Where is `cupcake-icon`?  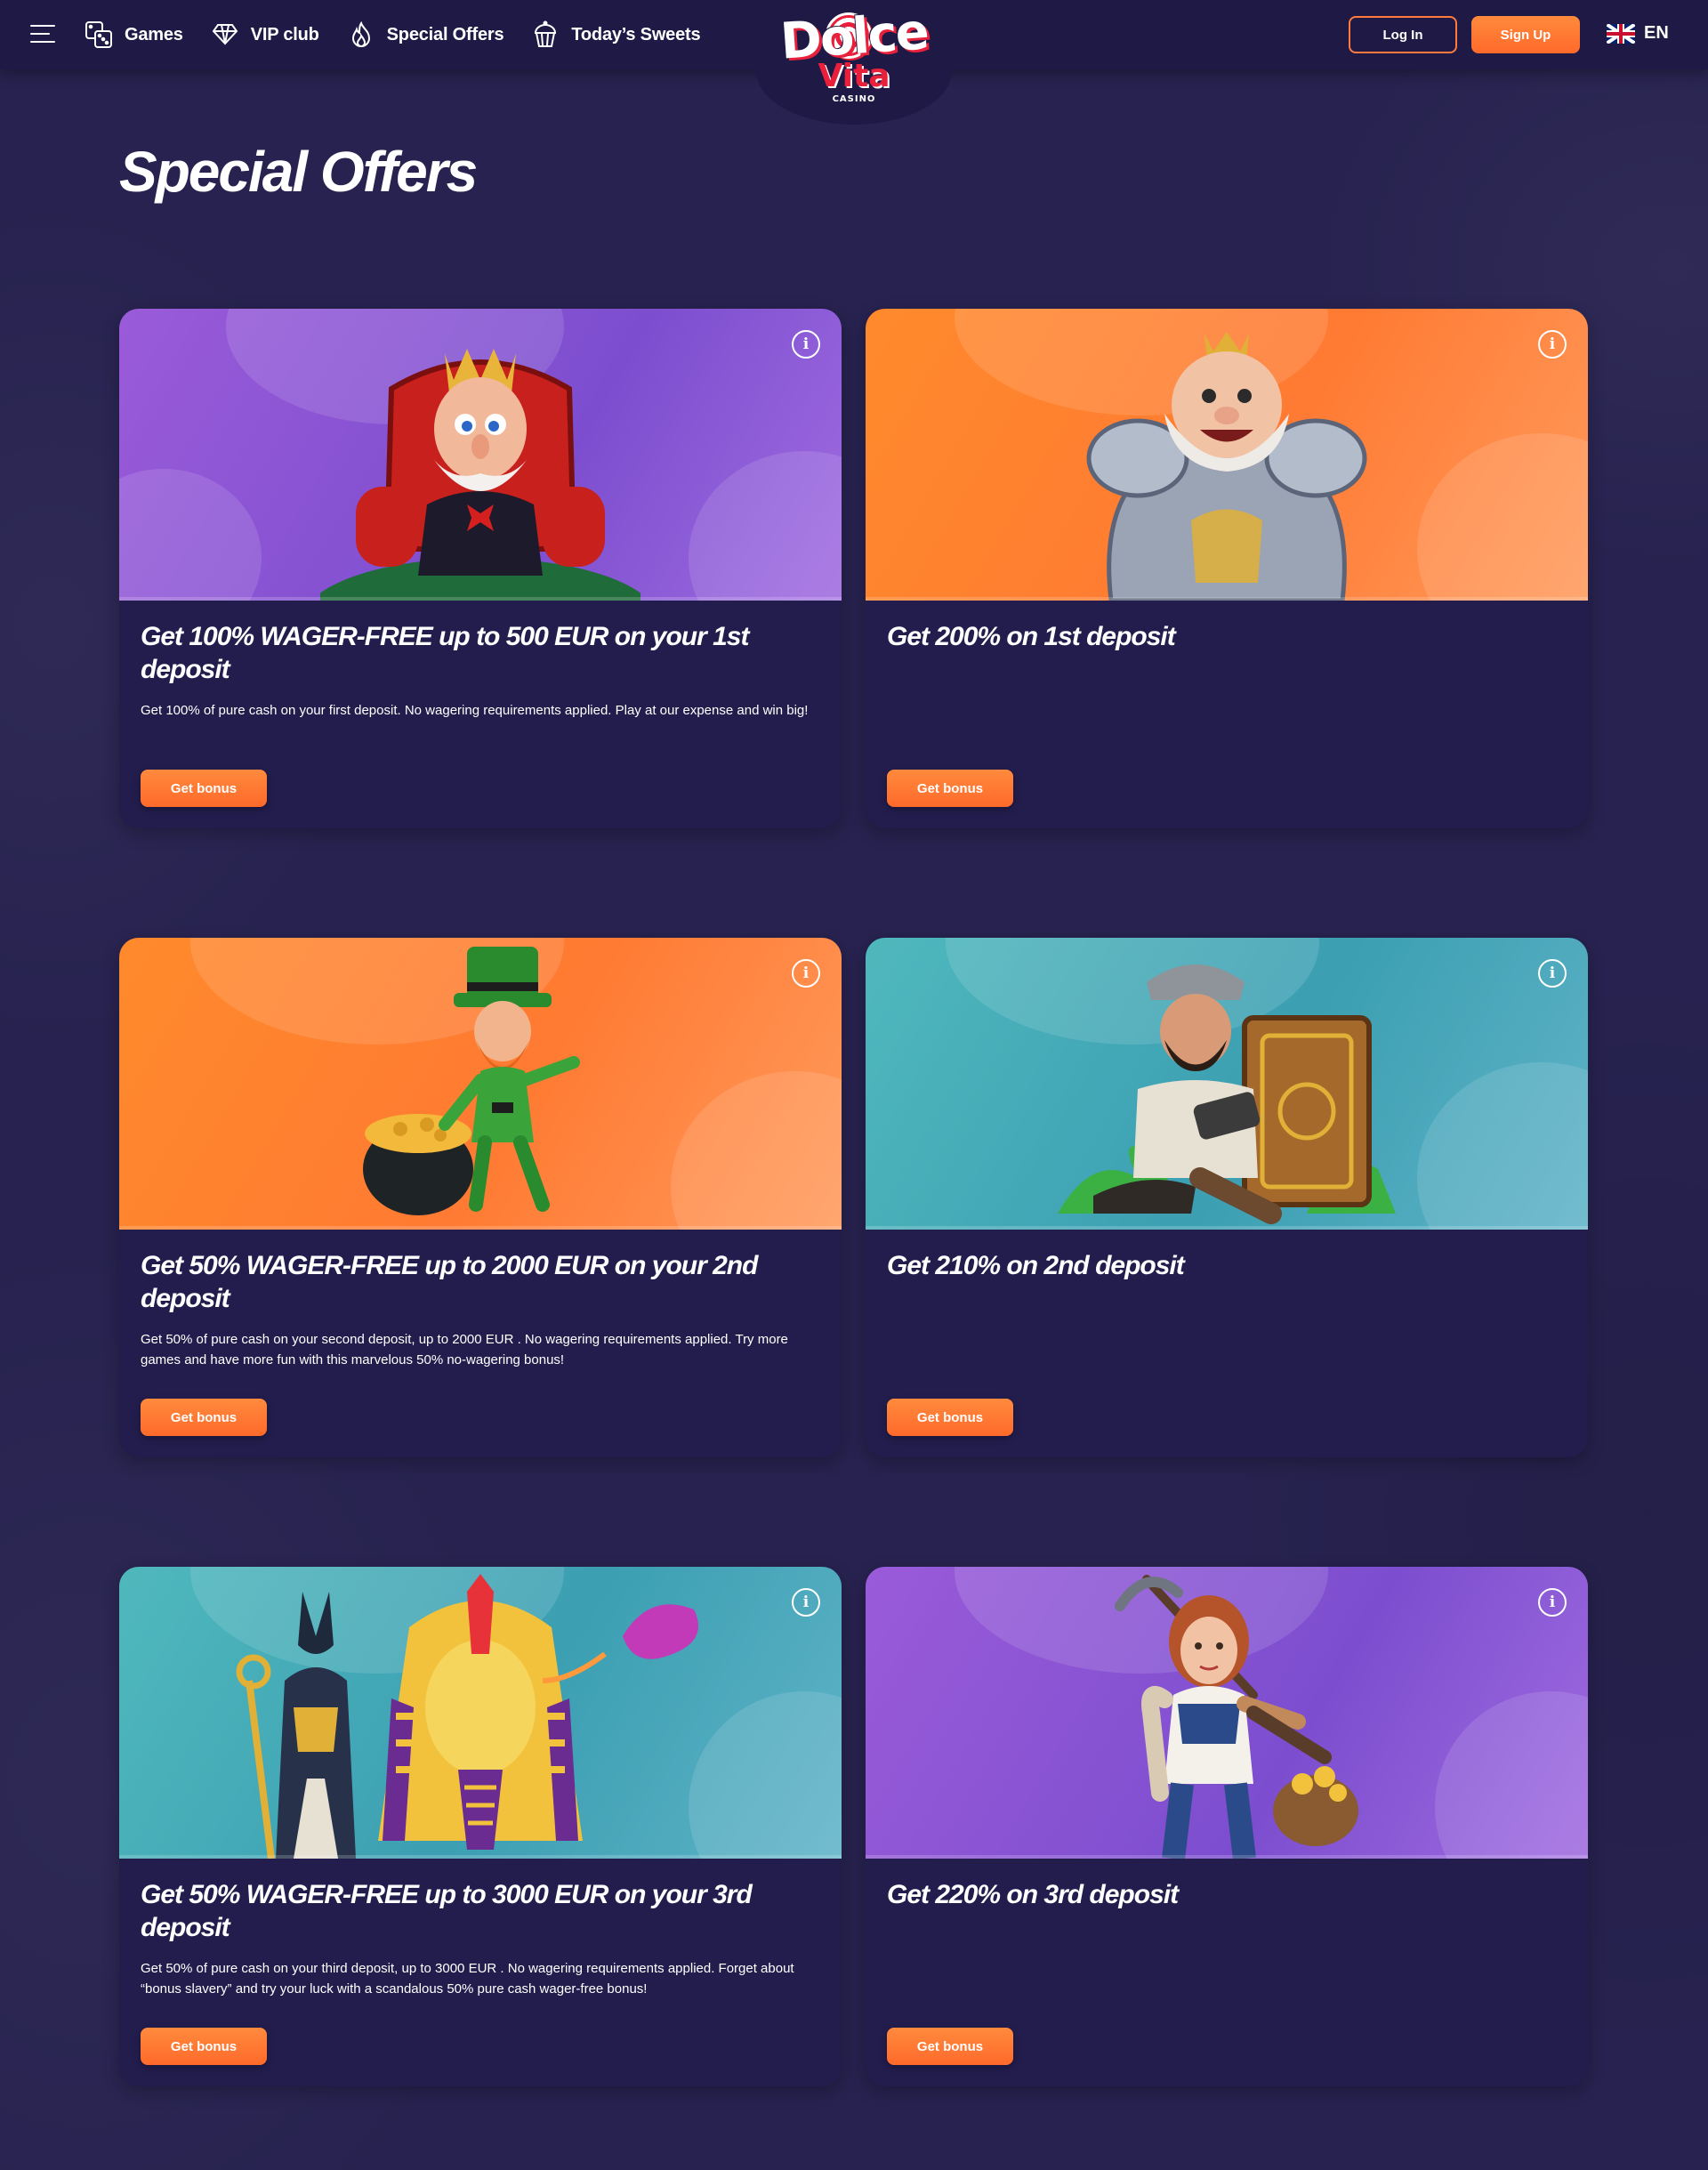
cupcake-icon is located at coordinates (545, 35).